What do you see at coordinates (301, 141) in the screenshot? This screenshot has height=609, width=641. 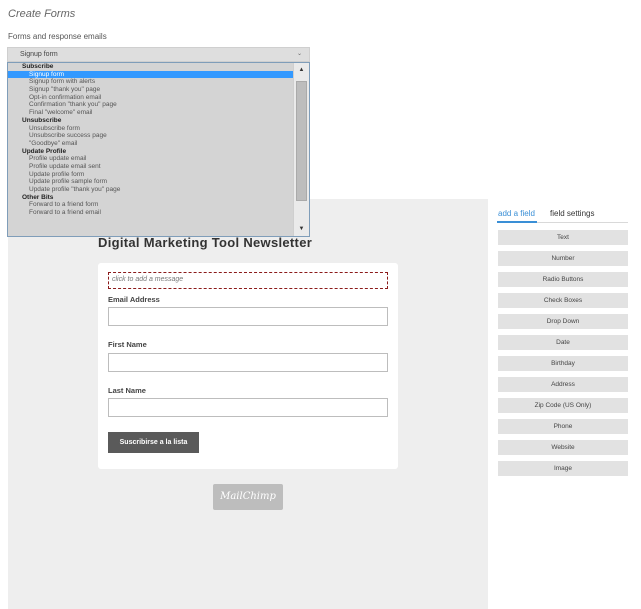 I see `scrollbar-thumb` at bounding box center [301, 141].